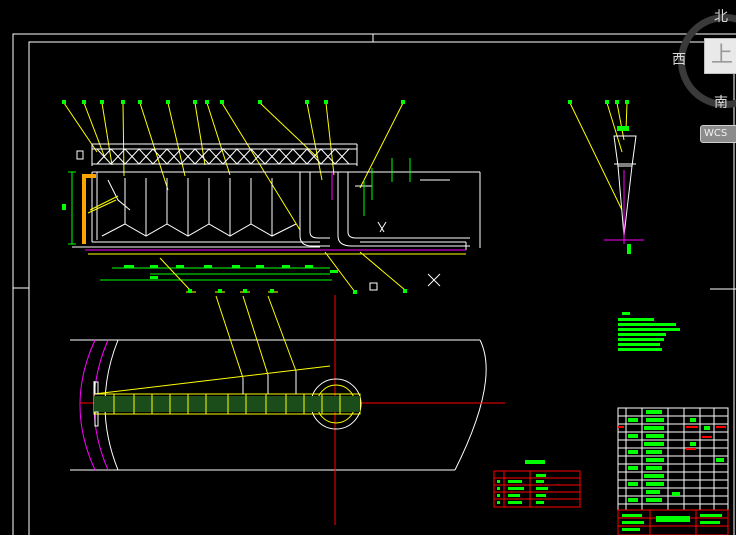  Describe the element at coordinates (233, 102) in the screenshot. I see `leader-tags-top` at that location.